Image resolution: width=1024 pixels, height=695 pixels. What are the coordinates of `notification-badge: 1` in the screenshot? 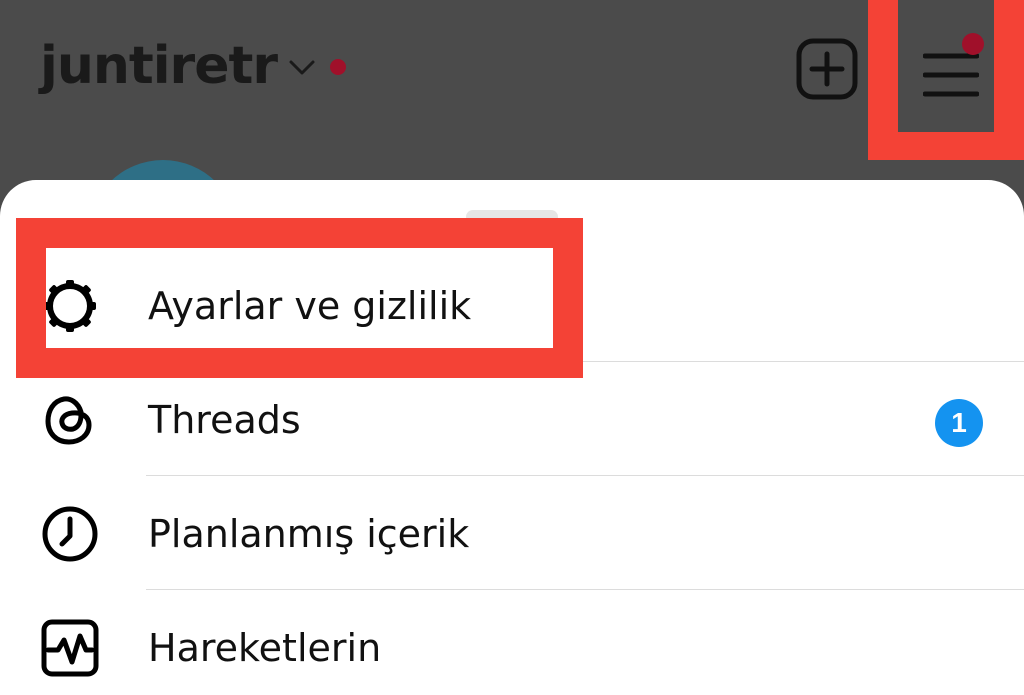 It's located at (959, 423).